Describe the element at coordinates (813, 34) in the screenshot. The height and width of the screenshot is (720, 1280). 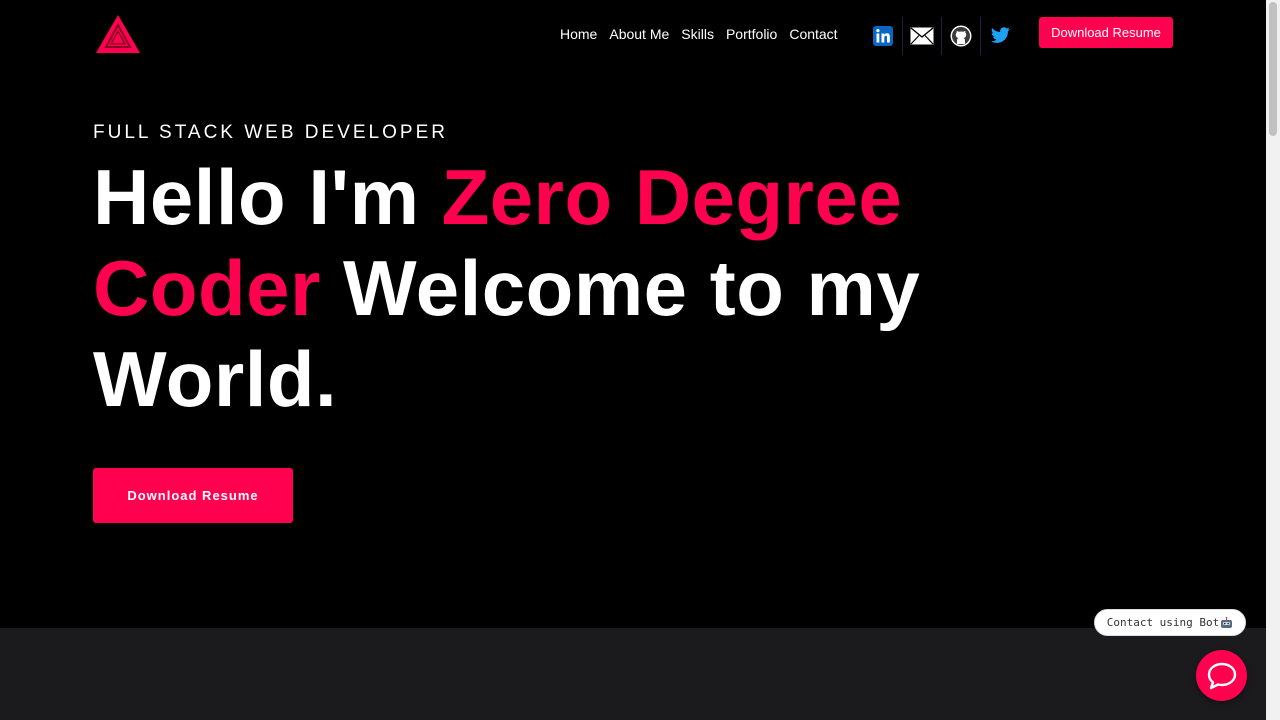
I see `nav-contact: Contact` at that location.